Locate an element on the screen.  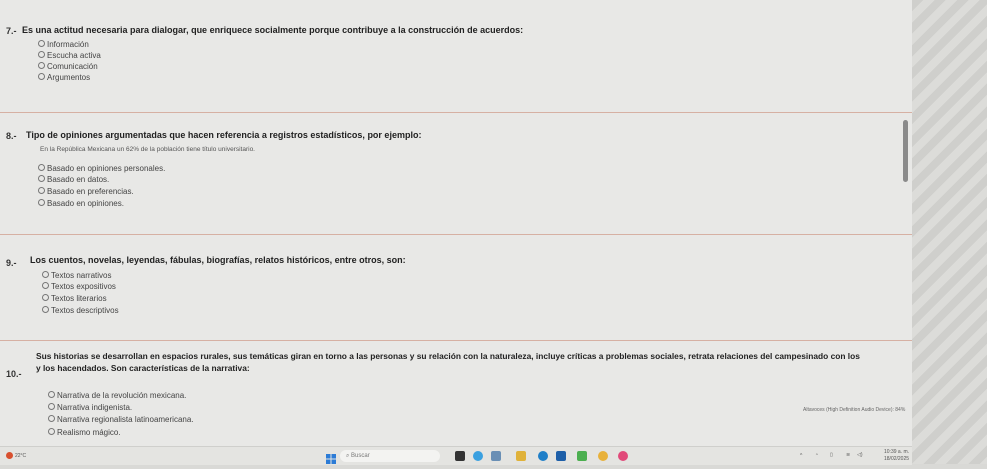
question-8-option-3: Basado en preferencias. is located at coordinates (86, 192).